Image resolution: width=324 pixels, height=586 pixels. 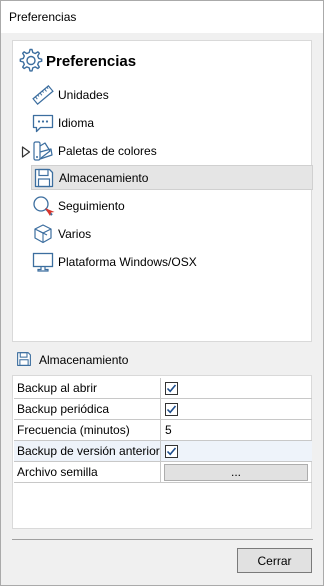 I want to click on tree-item-idioma: Idioma, so click(x=172, y=122).